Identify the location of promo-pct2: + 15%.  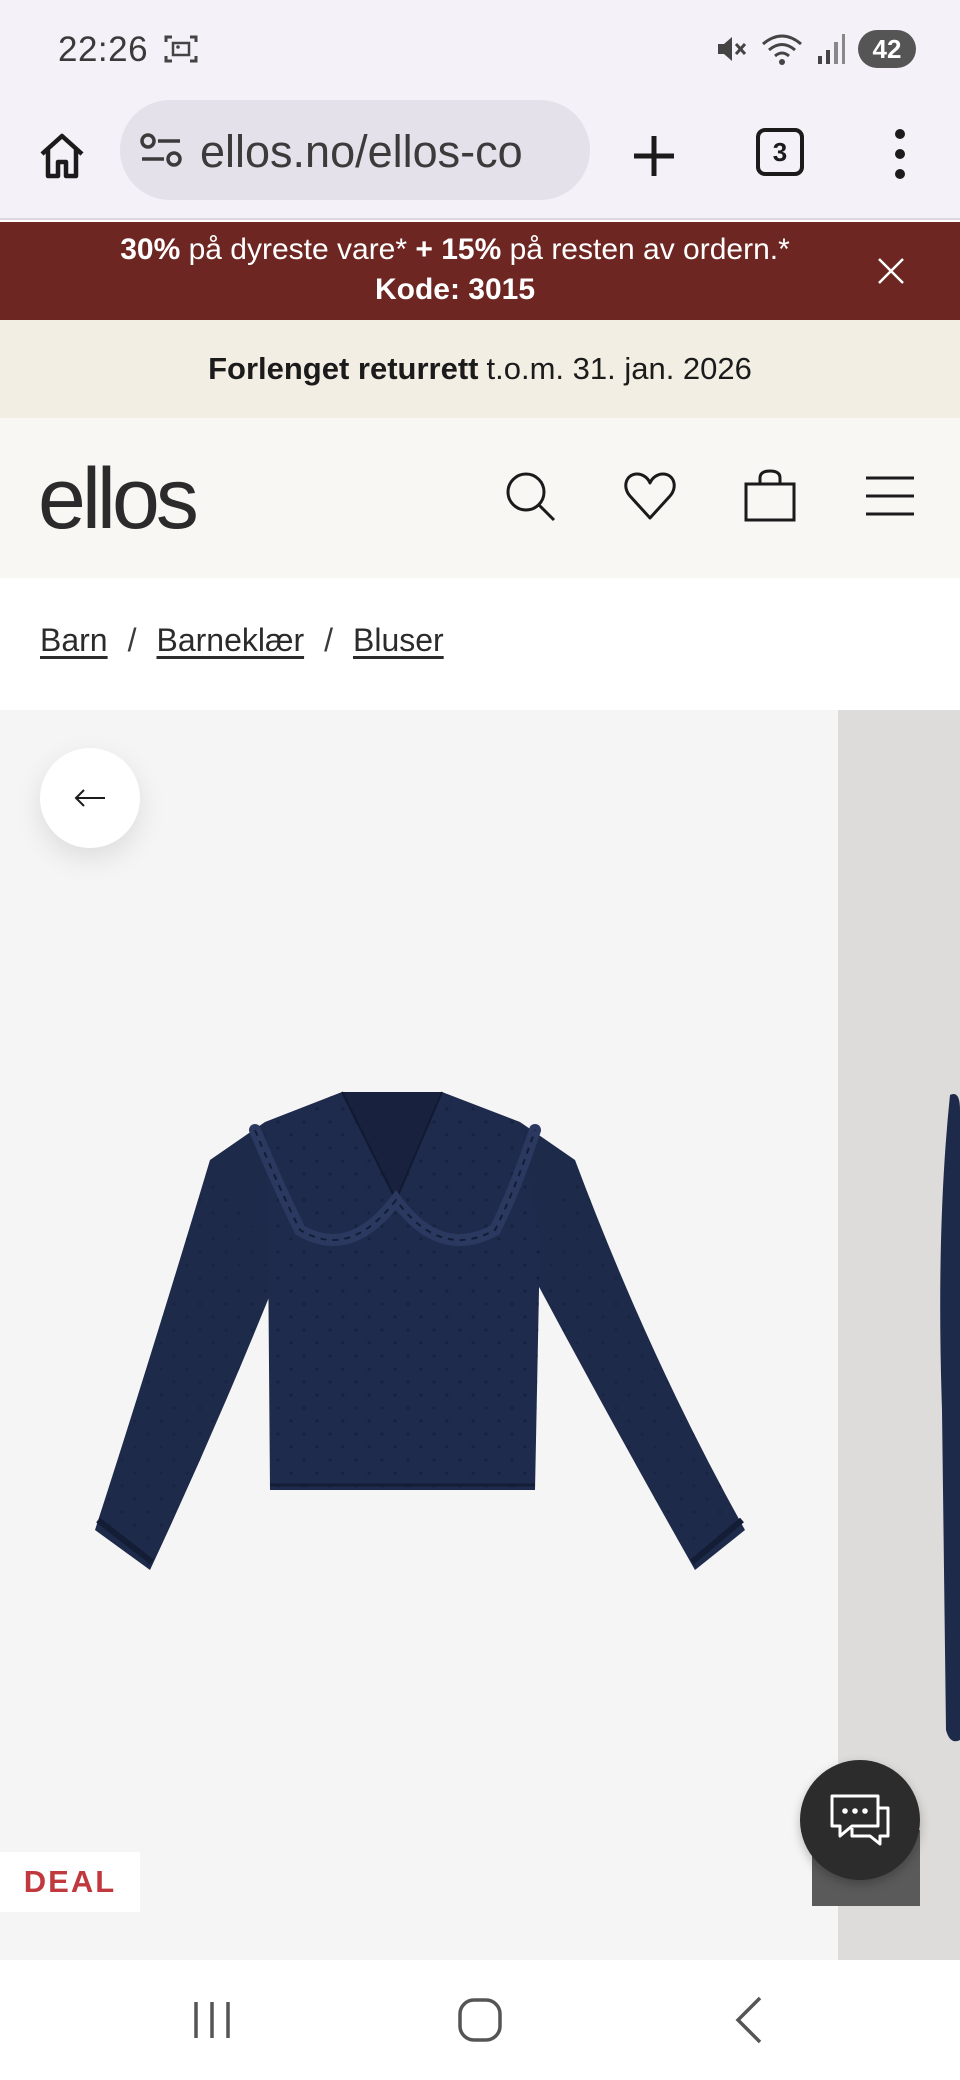
(458, 249).